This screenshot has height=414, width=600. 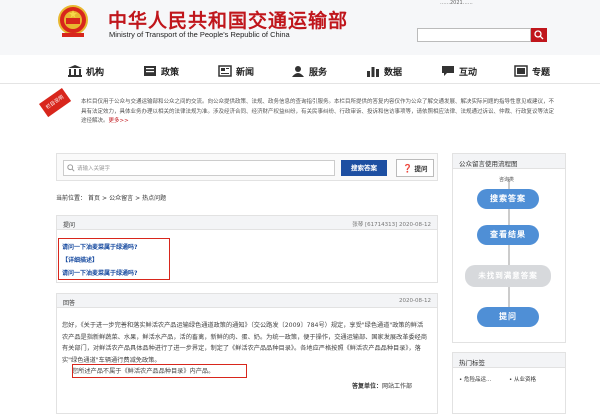 What do you see at coordinates (100, 247) in the screenshot?
I see `question-title: 请问一下油麦菜属于绿通吗?` at bounding box center [100, 247].